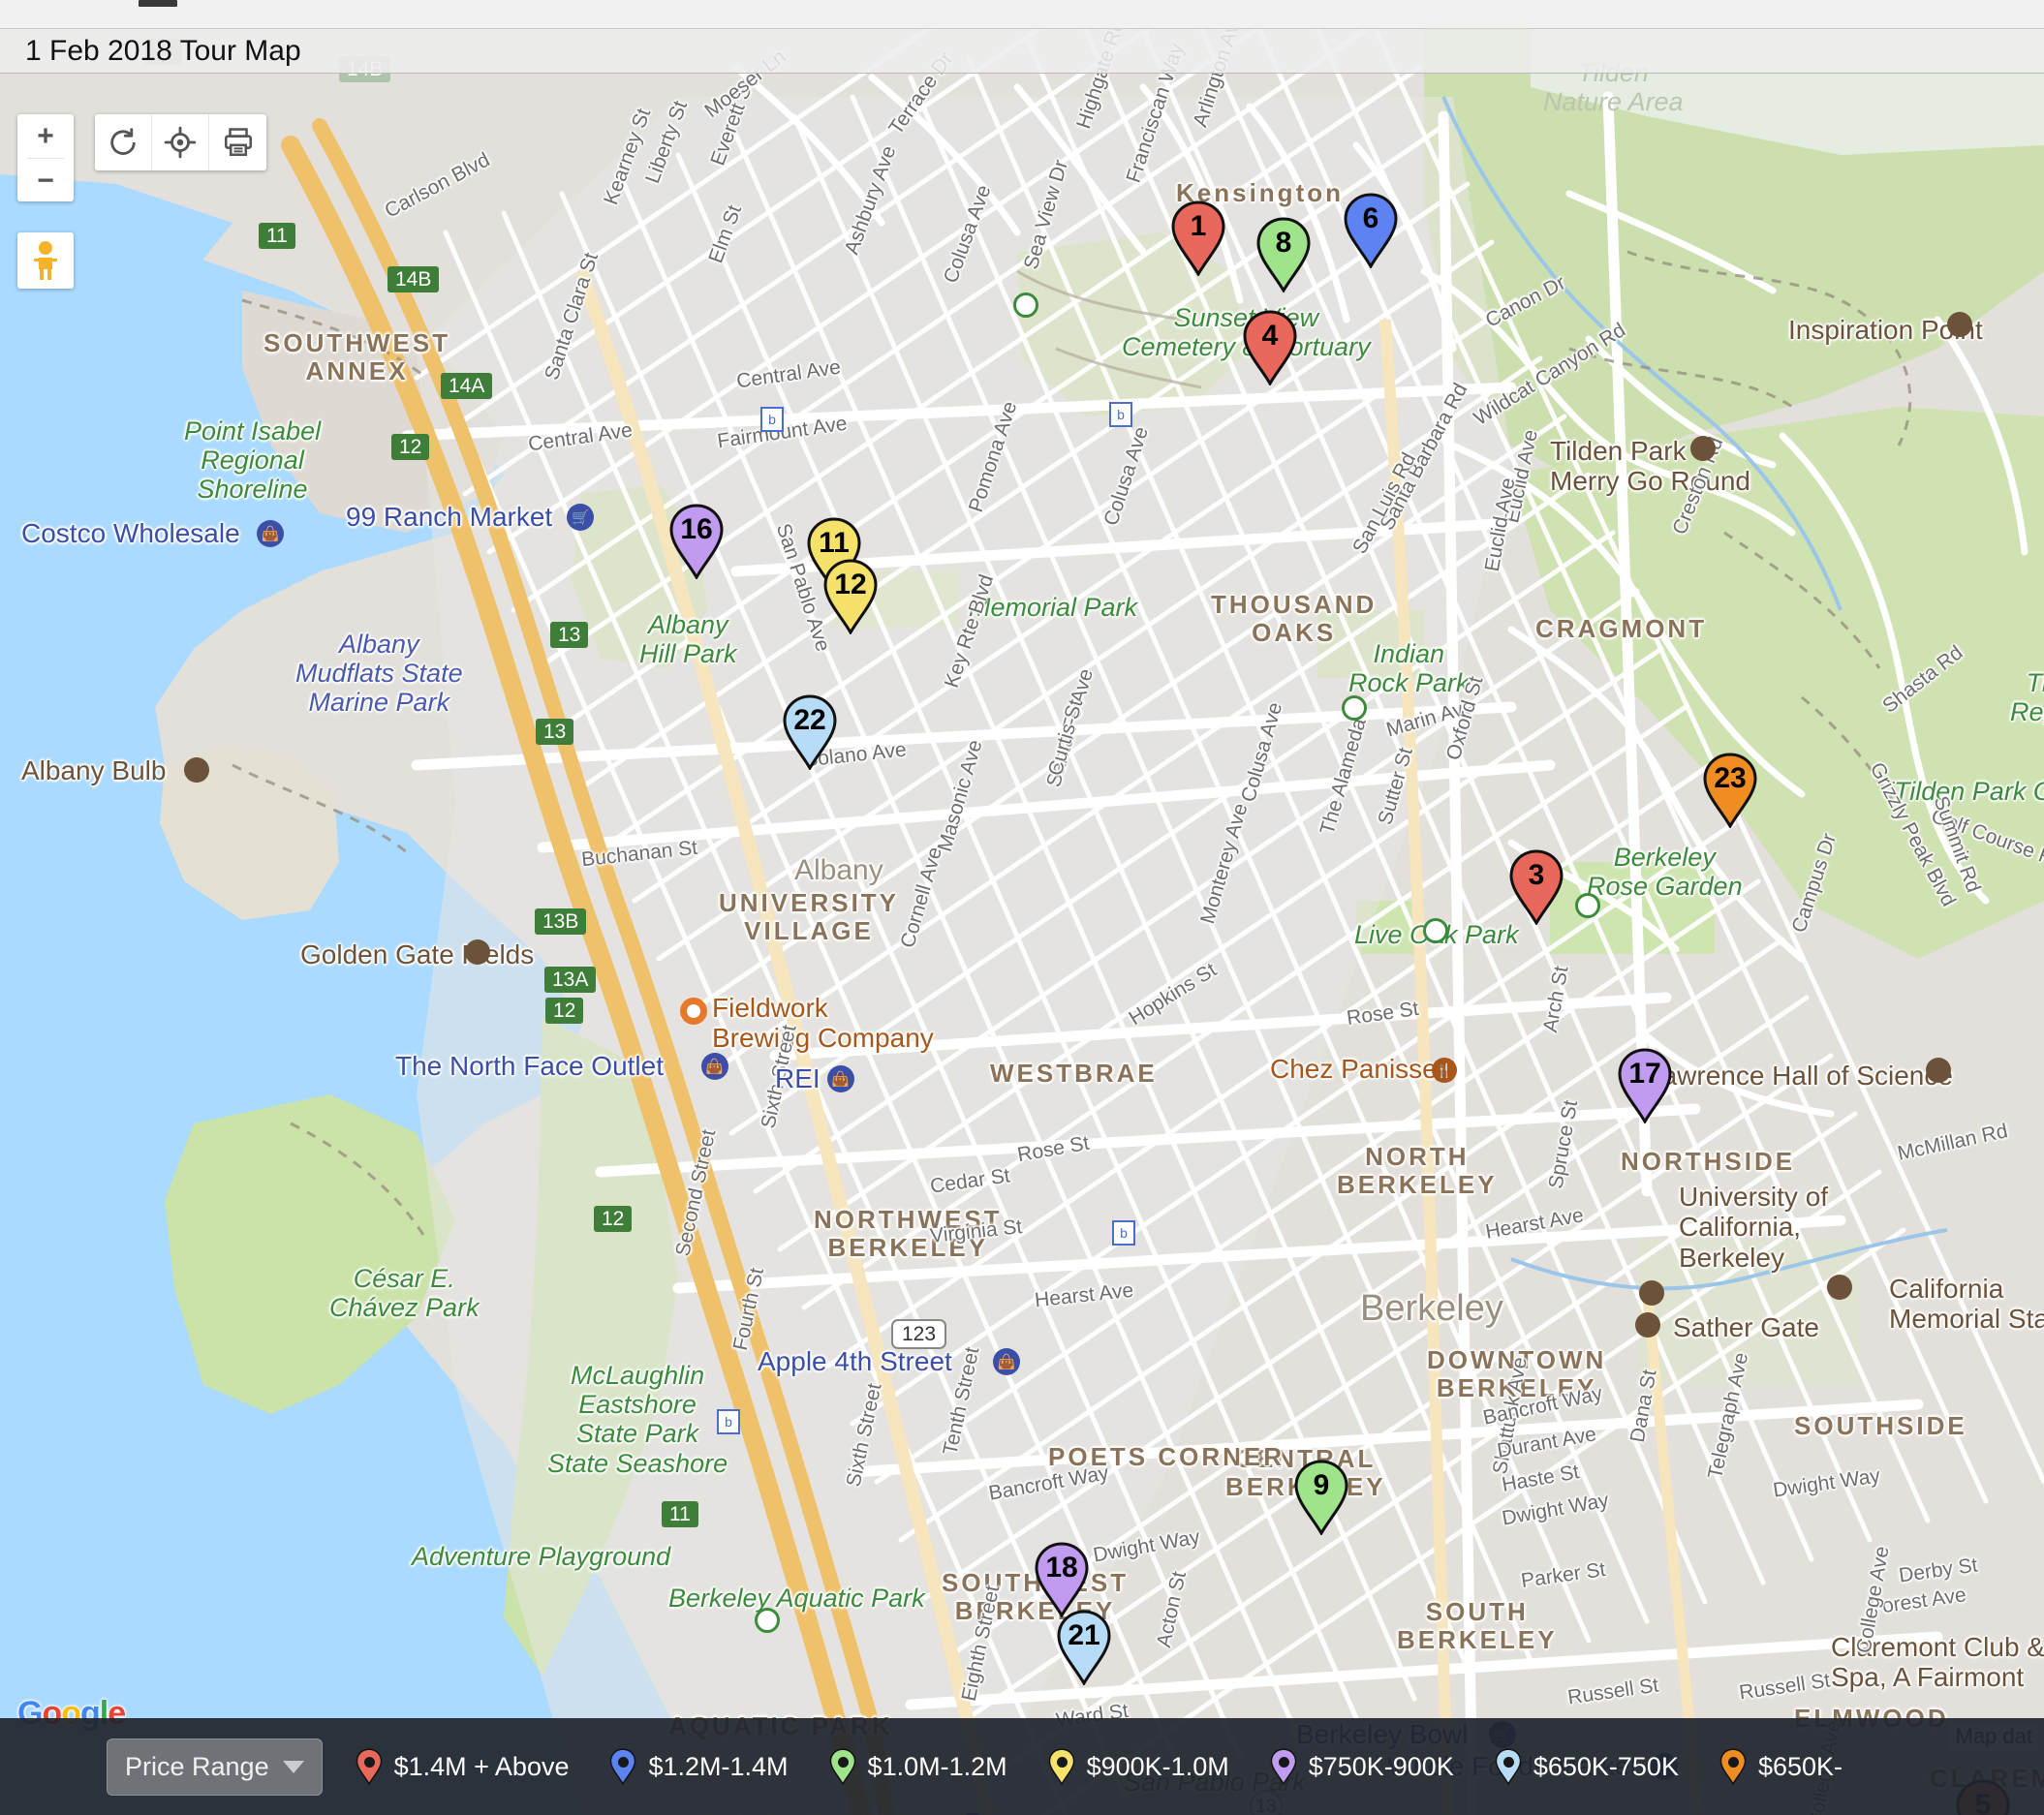 Image resolution: width=2044 pixels, height=1815 pixels. Describe the element at coordinates (45, 180) in the screenshot. I see `zoom-out-button: −` at that location.